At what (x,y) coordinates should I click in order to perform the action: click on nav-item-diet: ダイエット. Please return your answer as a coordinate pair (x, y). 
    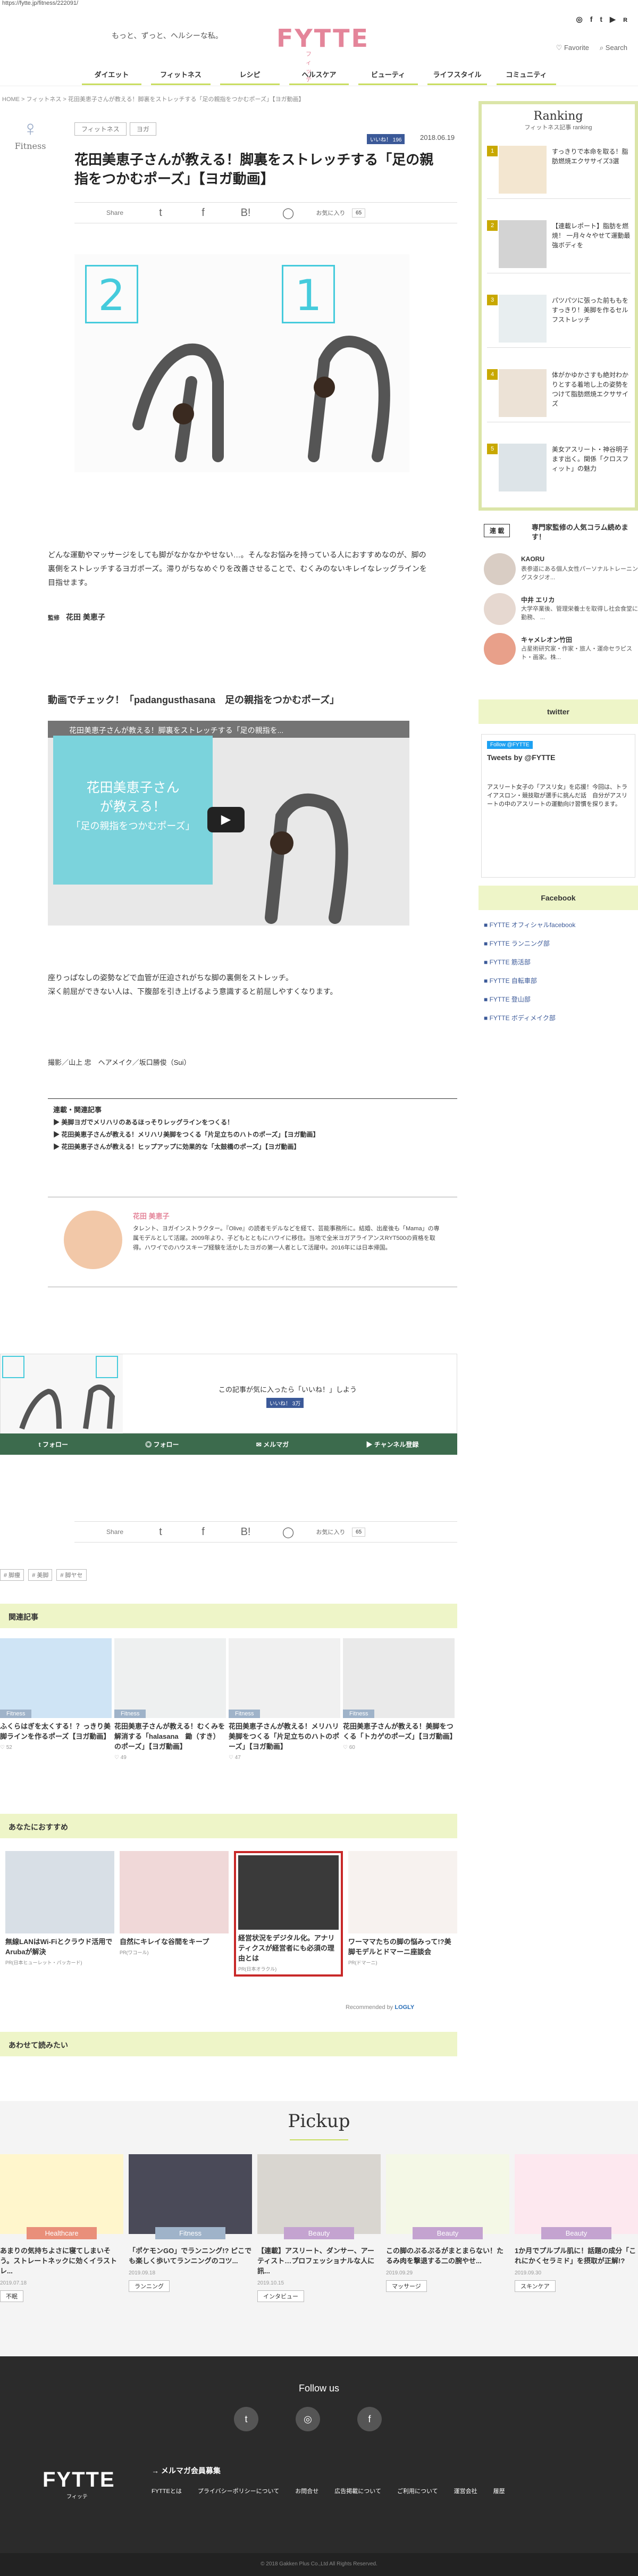
    Looking at the image, I should click on (111, 77).